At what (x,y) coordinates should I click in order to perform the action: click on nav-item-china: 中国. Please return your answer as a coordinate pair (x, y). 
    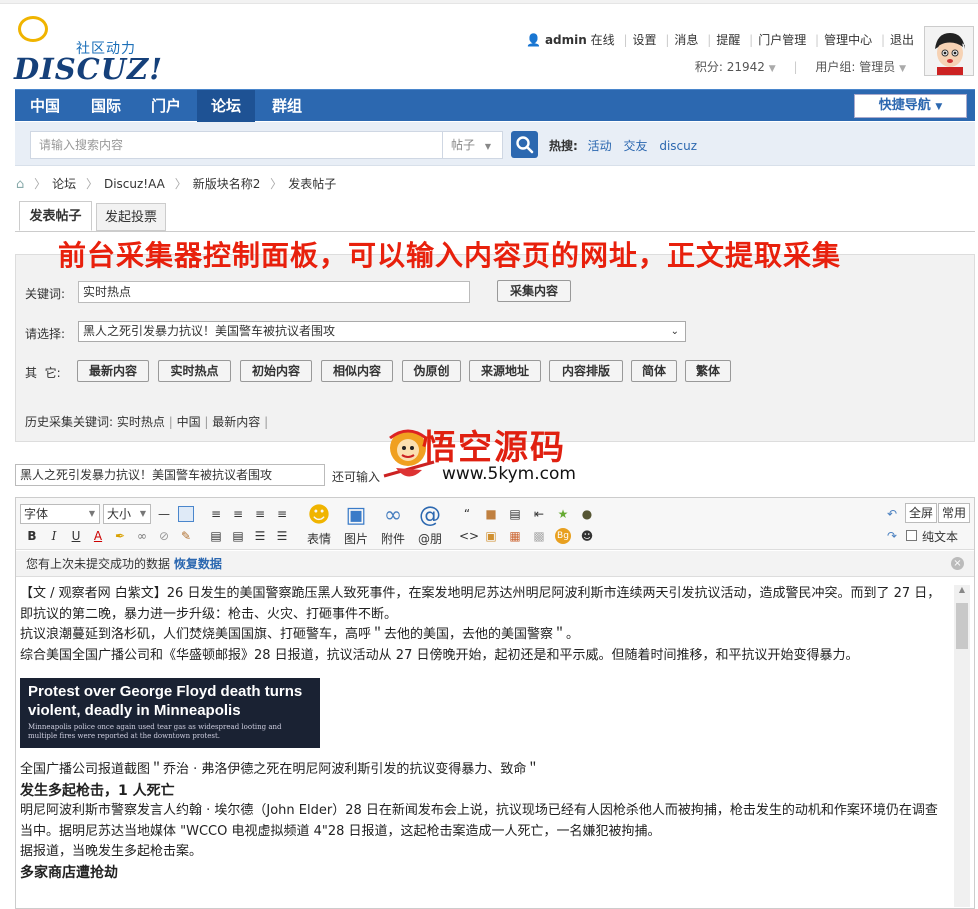
    Looking at the image, I should click on (45, 106).